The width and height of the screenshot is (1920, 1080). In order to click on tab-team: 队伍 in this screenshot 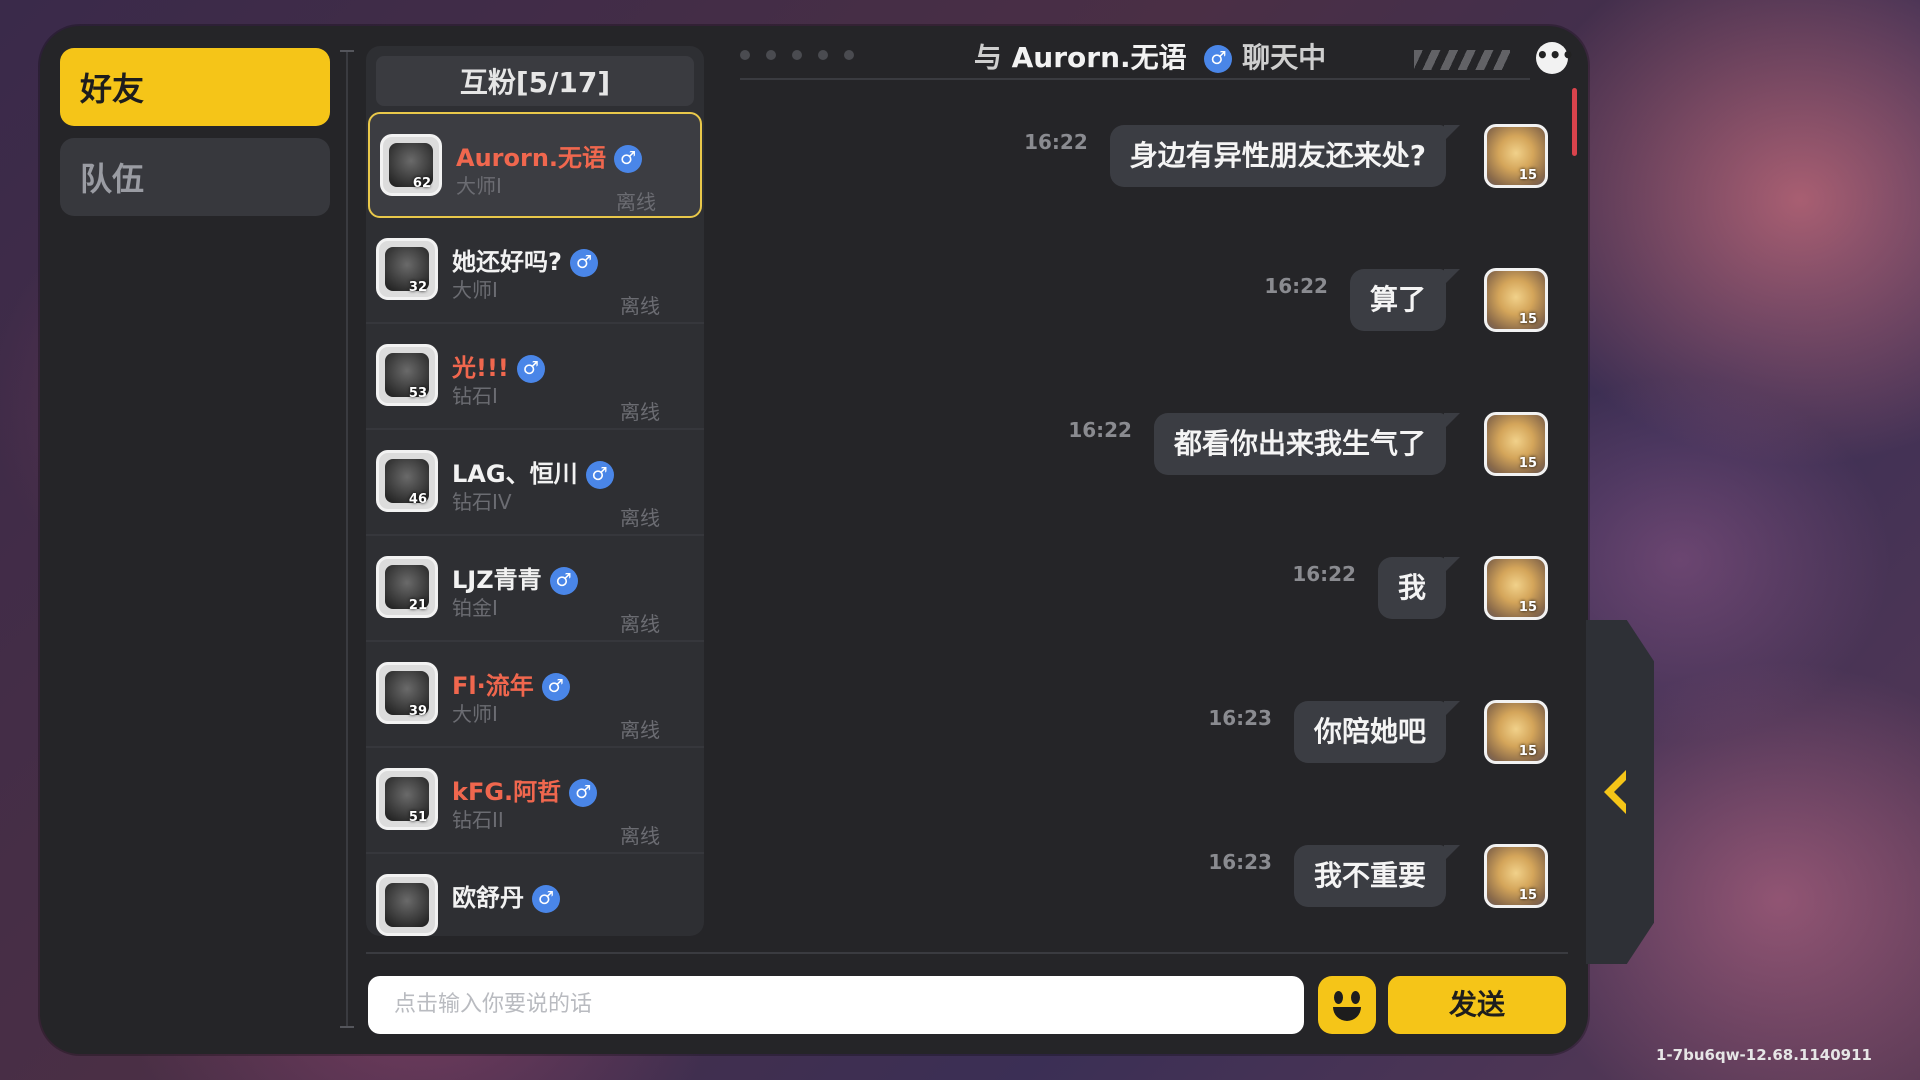, I will do `click(195, 177)`.